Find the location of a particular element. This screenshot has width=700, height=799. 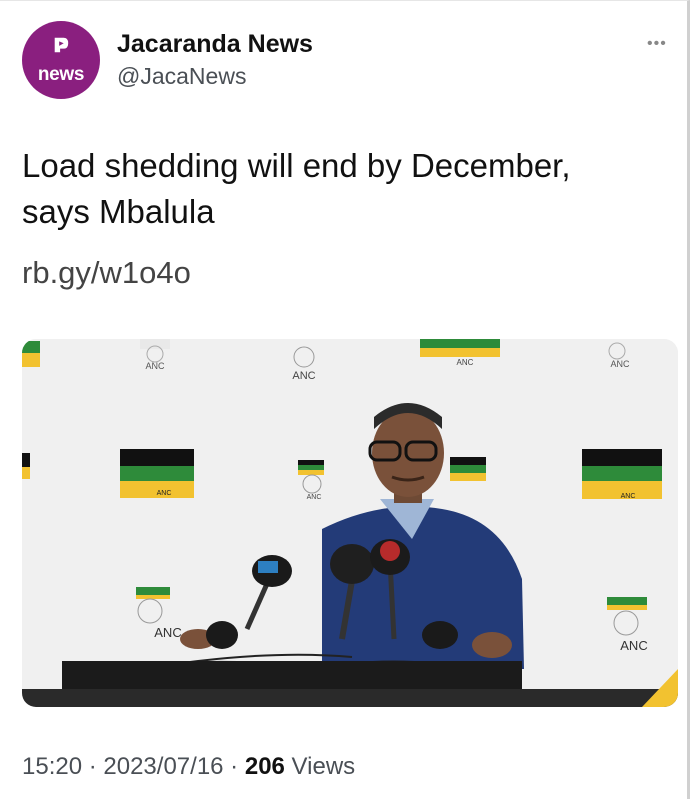

tweet-text-line-2: says Mbalula is located at coordinates (118, 211).